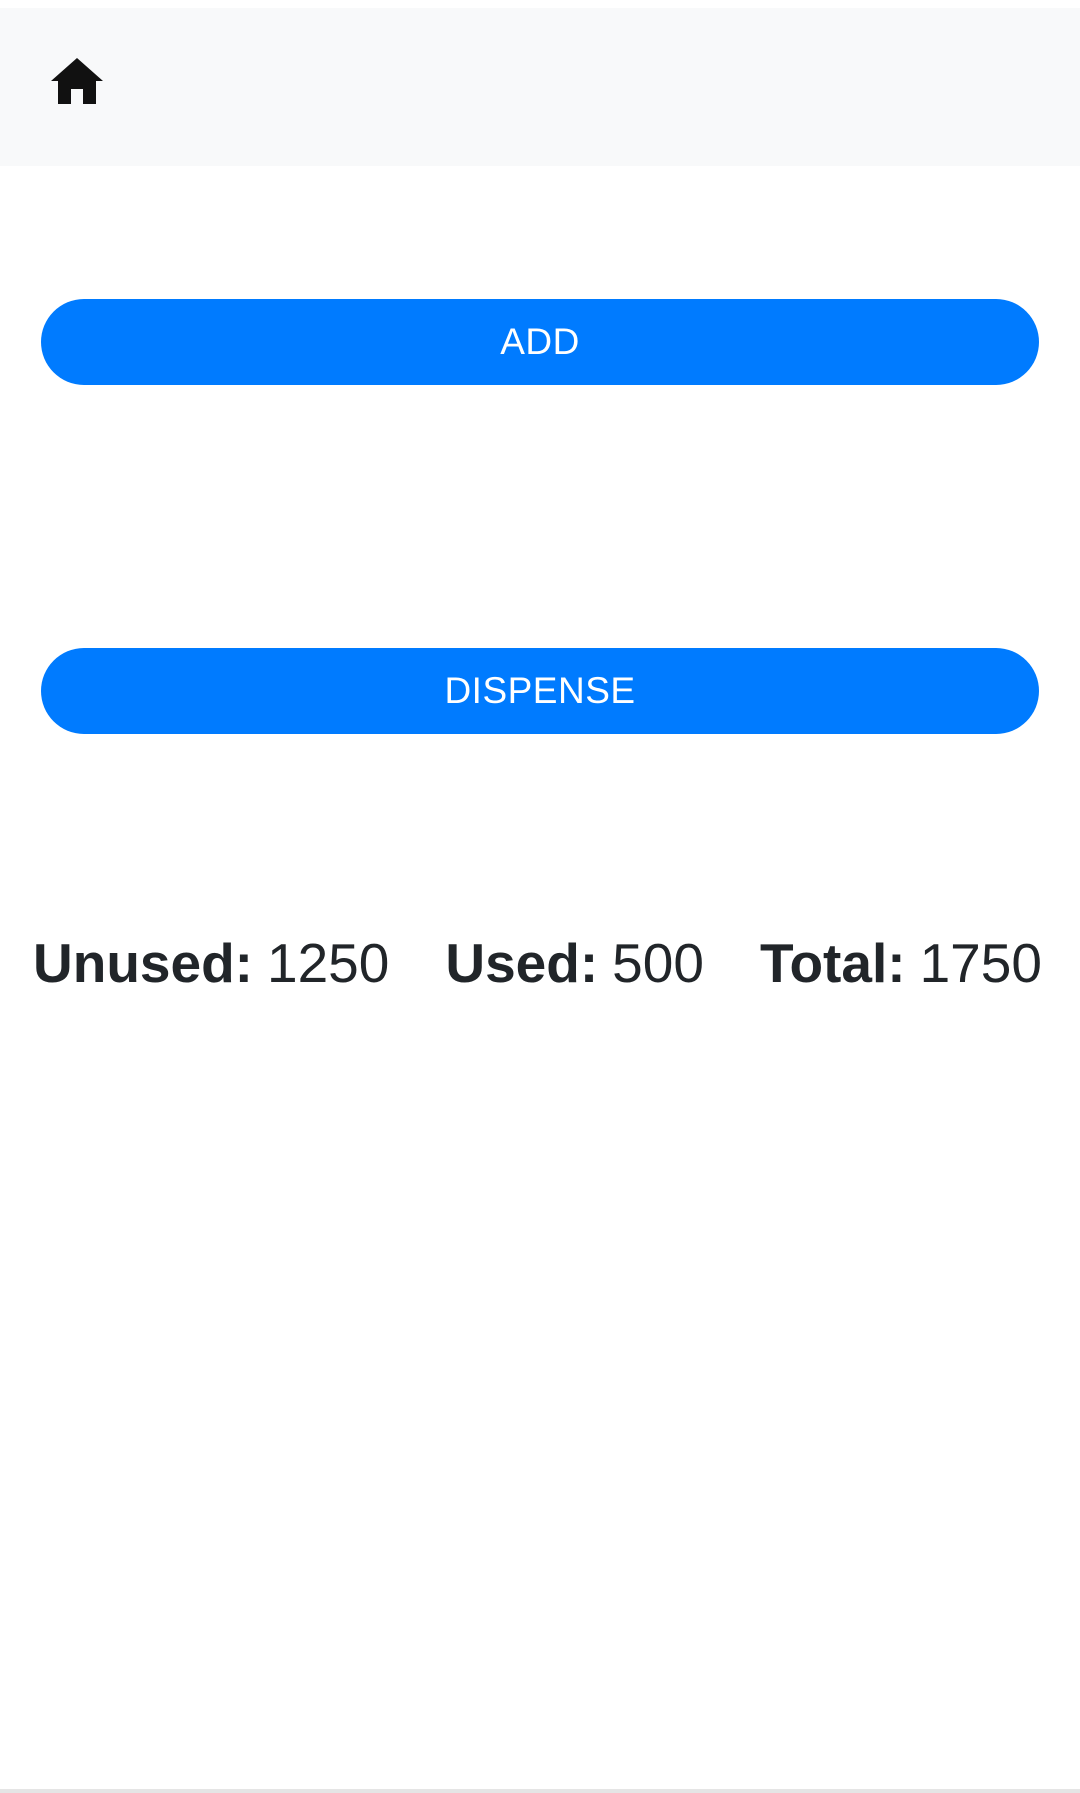 This screenshot has width=1080, height=1793. I want to click on top-strip, so click(540, 4).